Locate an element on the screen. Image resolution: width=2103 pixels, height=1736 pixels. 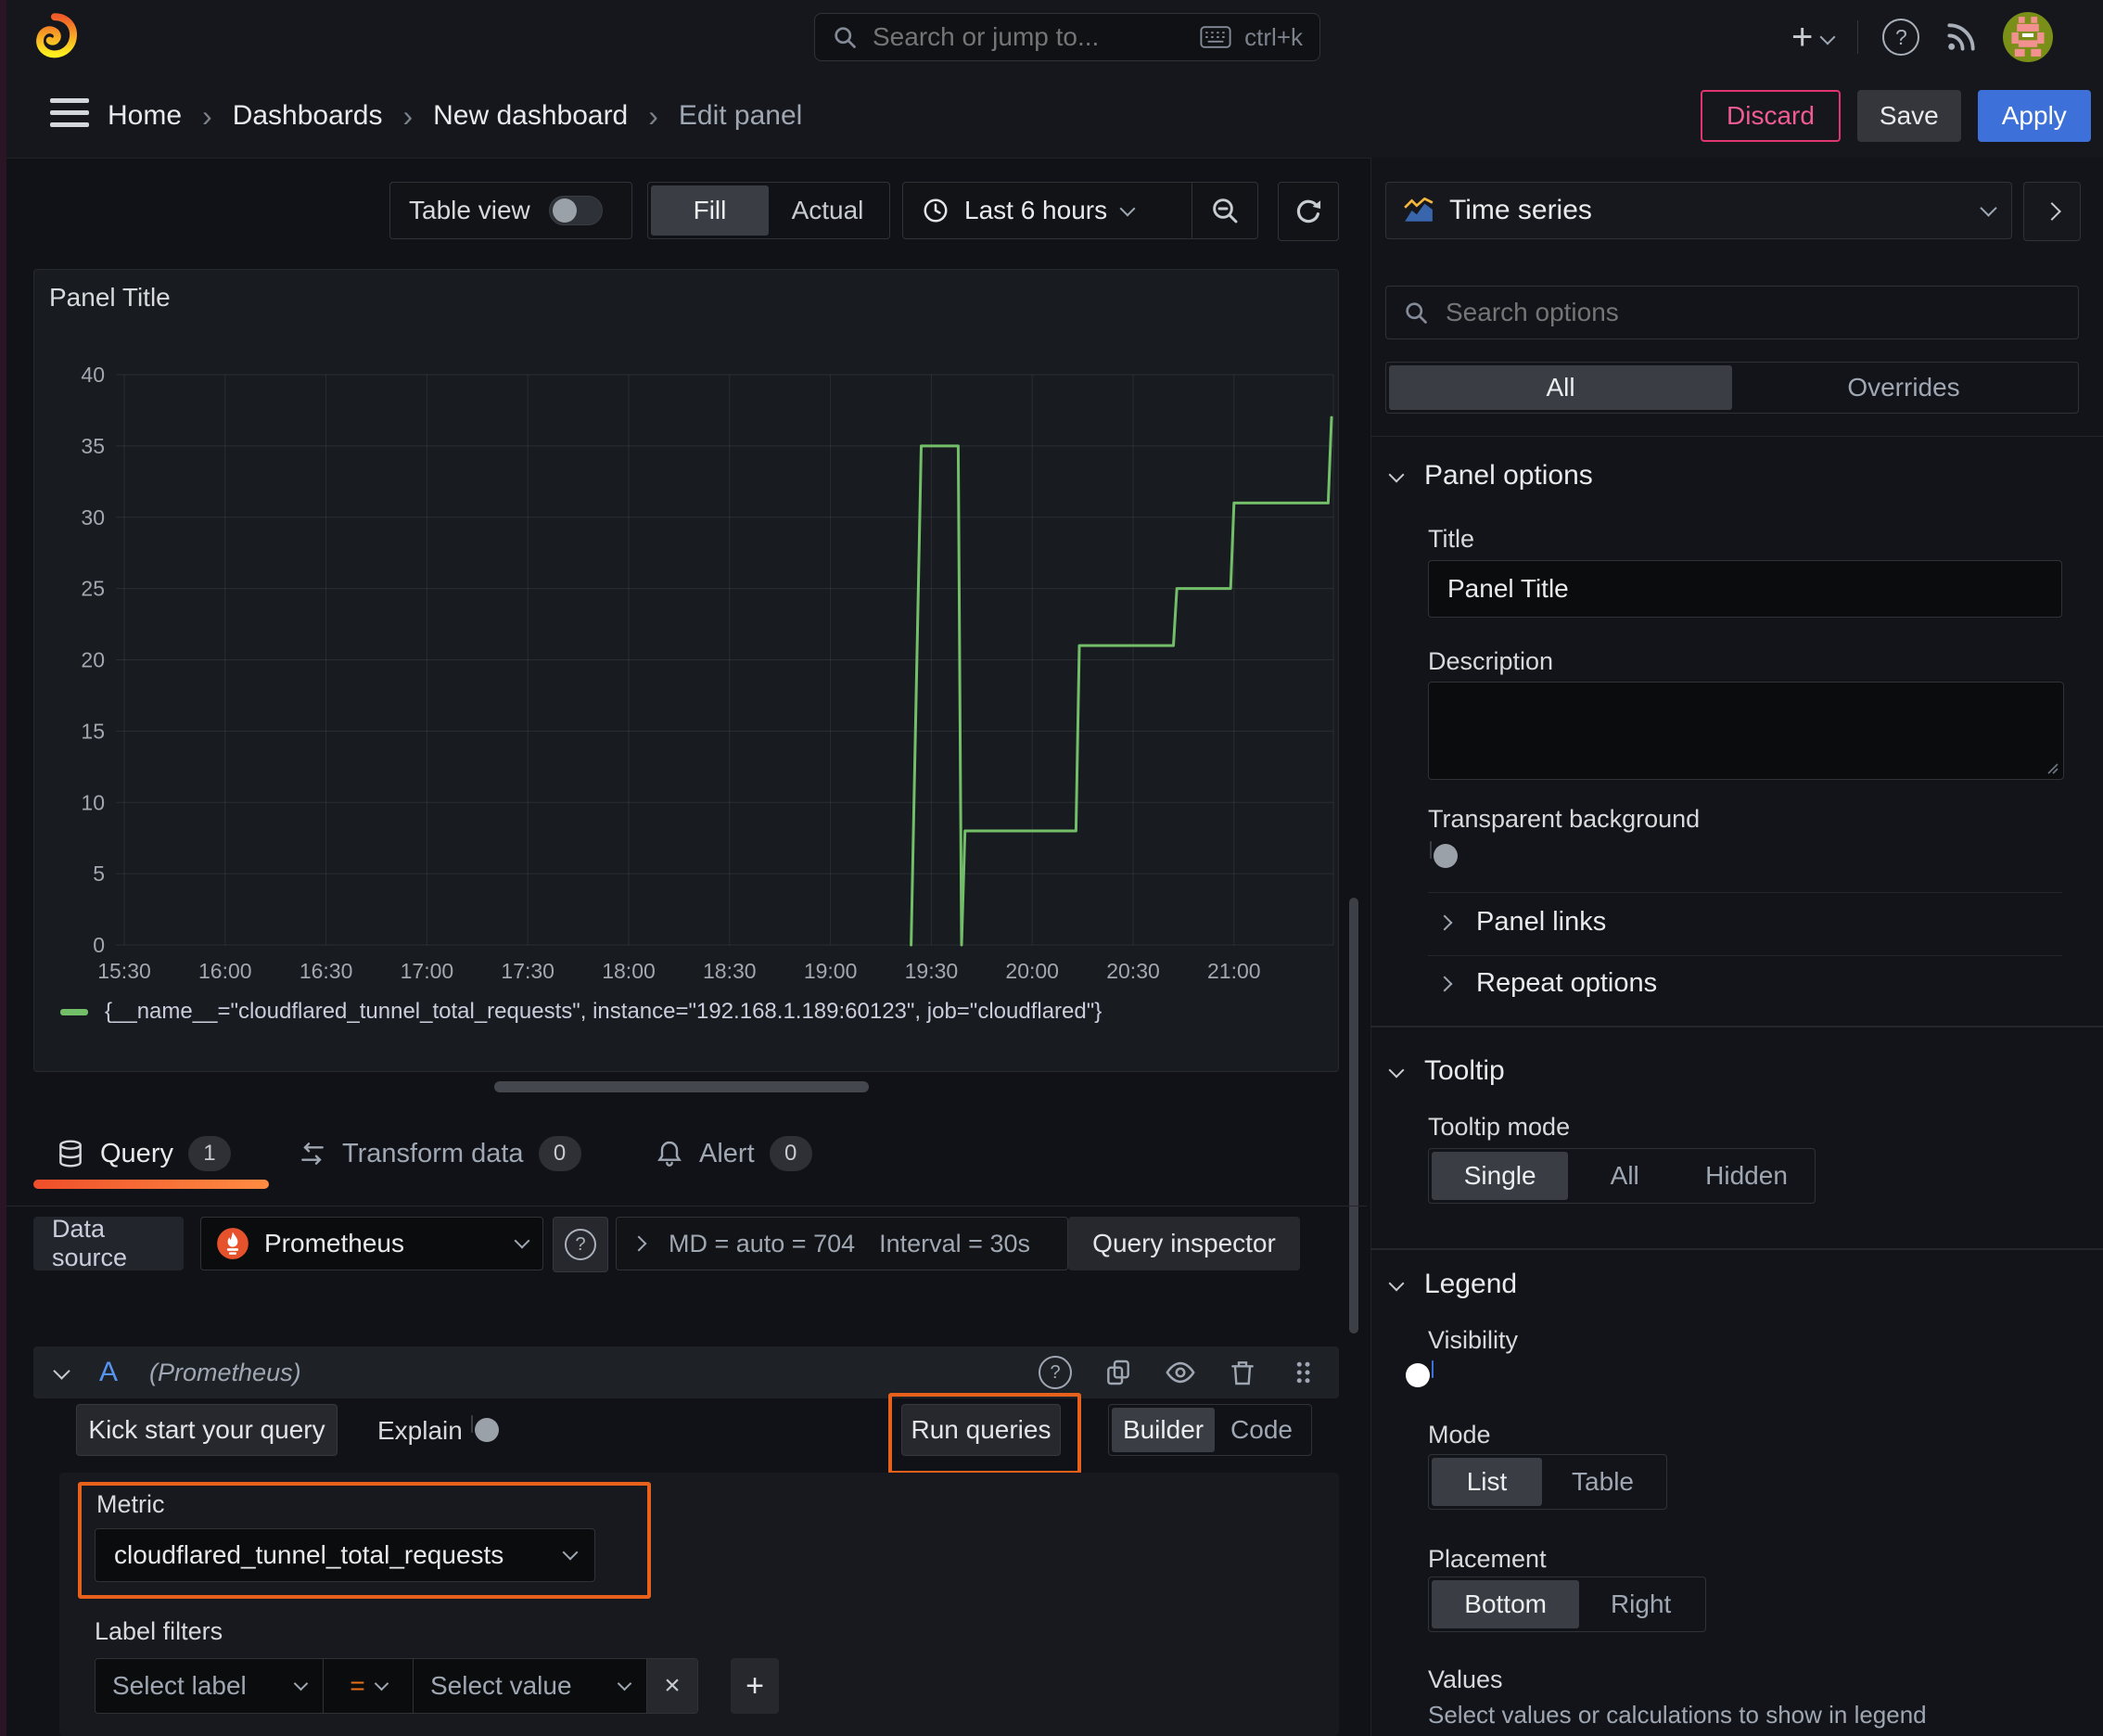
explain-toggle is located at coordinates (485, 1428).